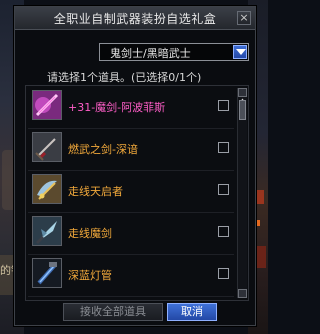 Image resolution: width=320 pixels, height=334 pixels. Describe the element at coordinates (95, 191) in the screenshot. I see `item-name: 走线天启者` at that location.